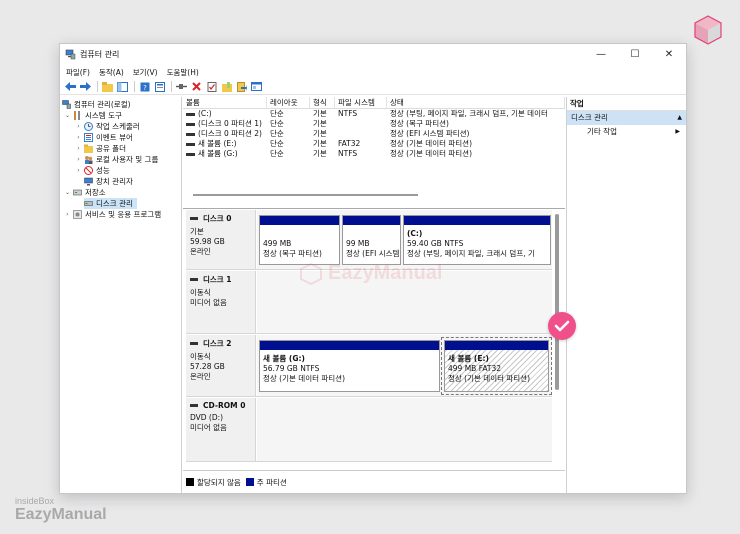 The height and width of the screenshot is (534, 740). I want to click on disk-label: 디스크 1 이동식 미디어 없음, so click(221, 302).